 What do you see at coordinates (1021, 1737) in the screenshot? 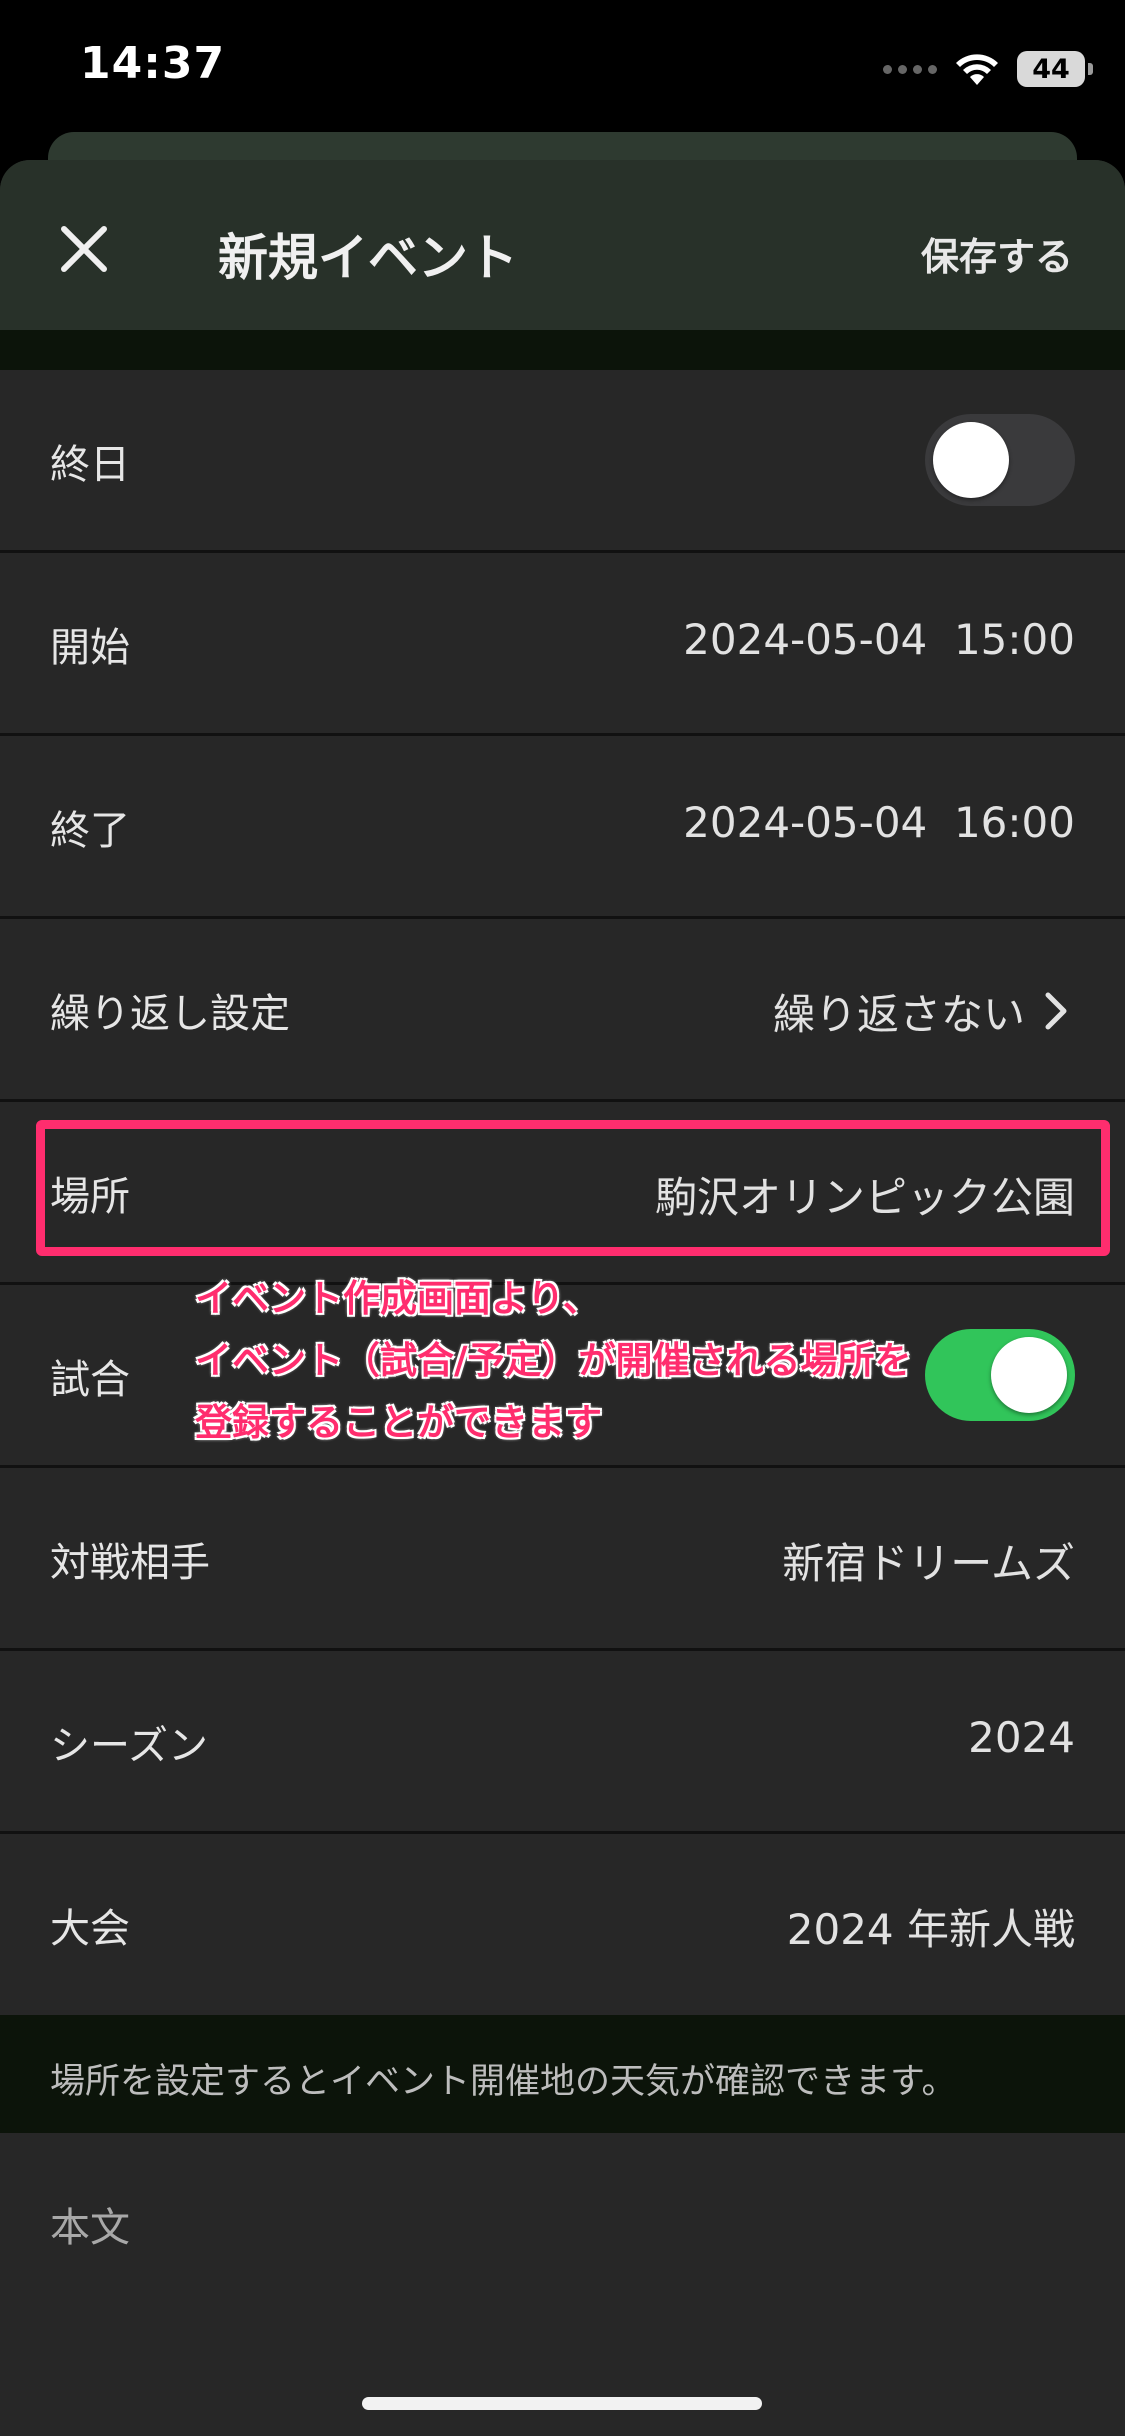
I see `season-value: 2024` at bounding box center [1021, 1737].